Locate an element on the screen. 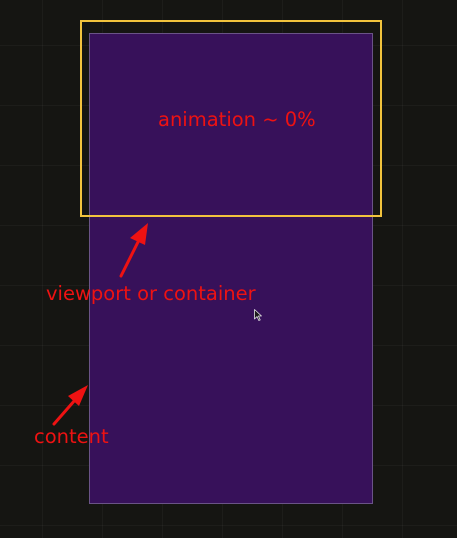  viewport-arrow is located at coordinates (133, 250).